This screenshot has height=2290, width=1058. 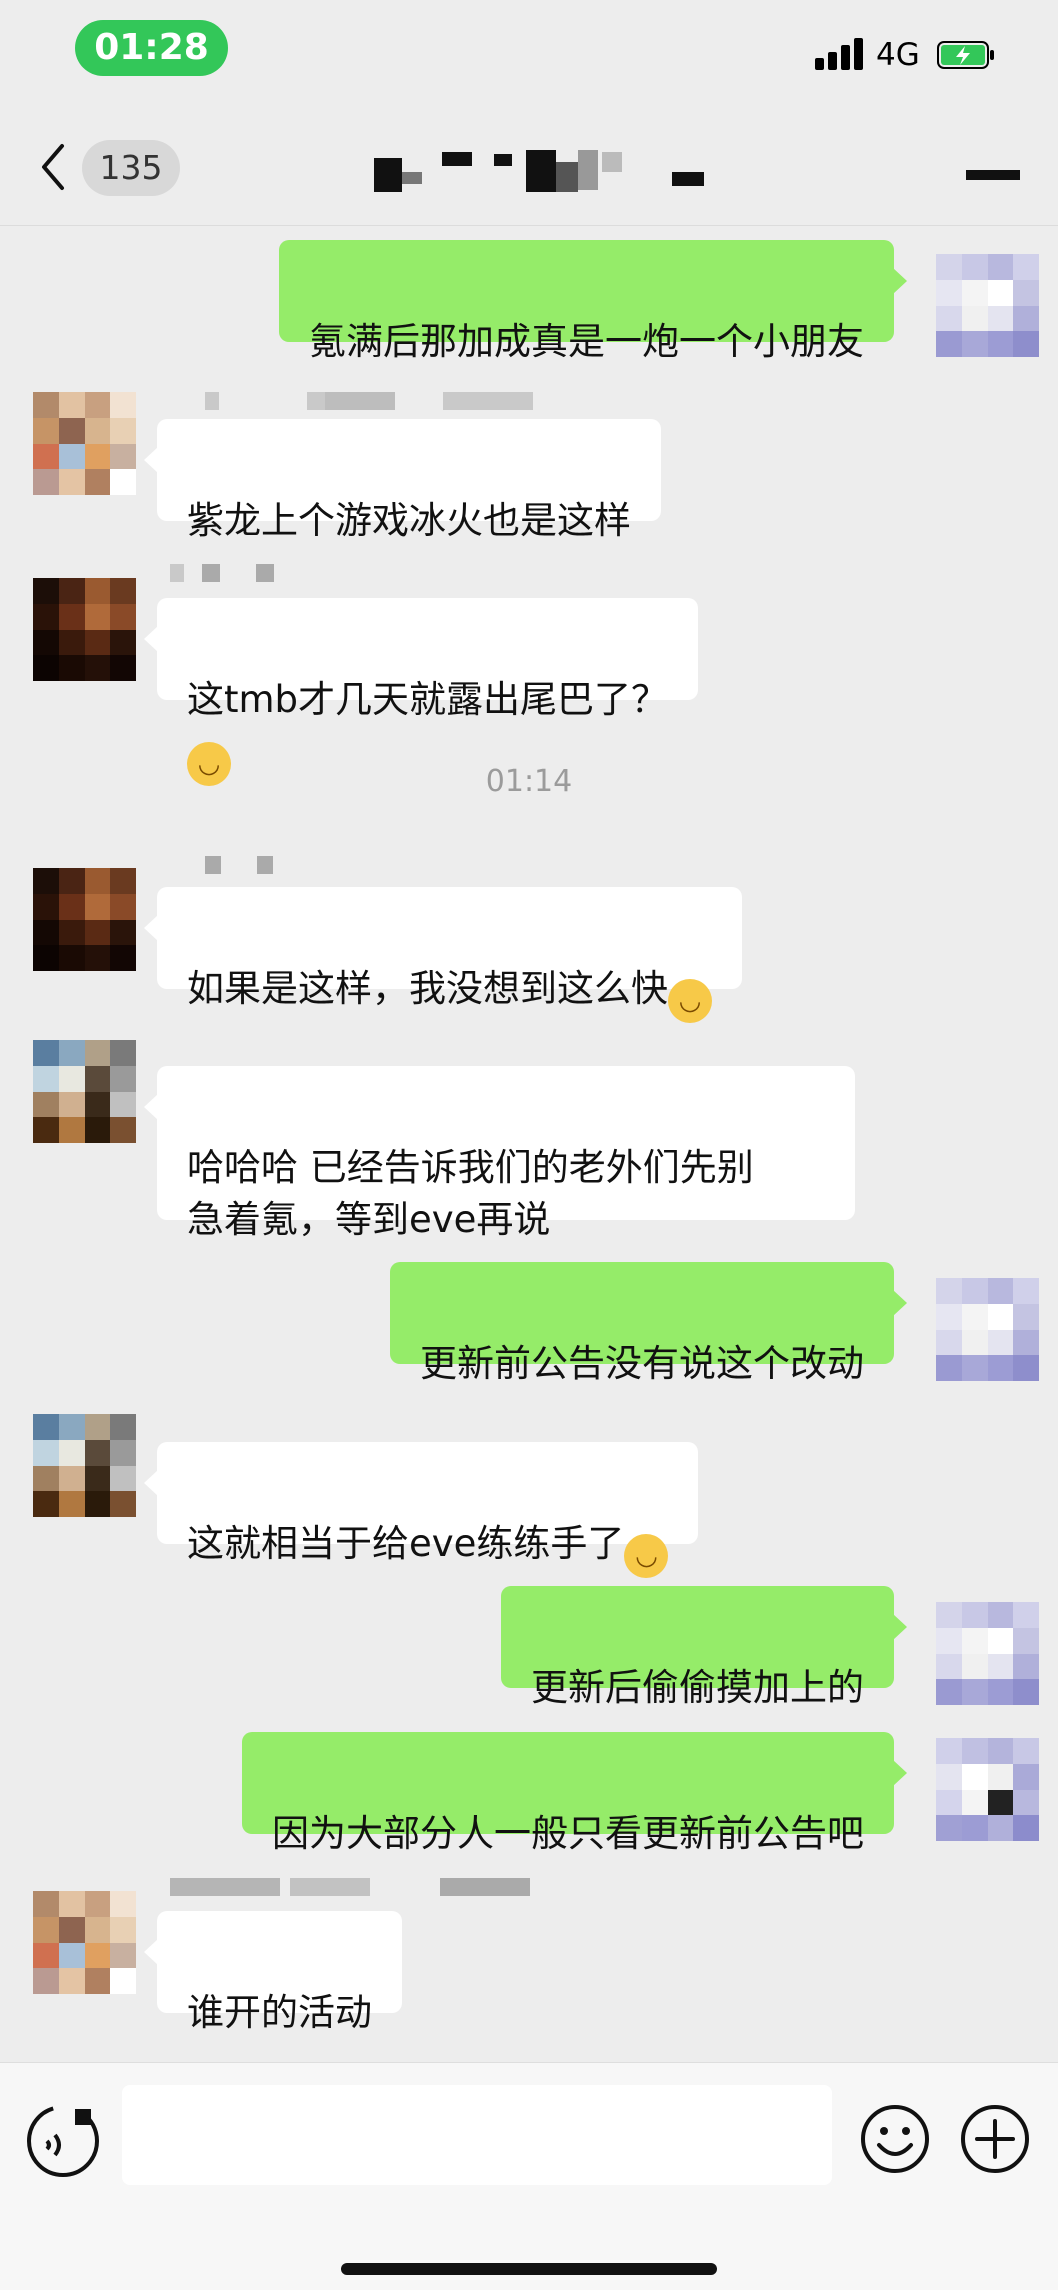 What do you see at coordinates (704, 1647) in the screenshot?
I see `message-bubble-outgoing: 更新后偷偷摸加上的` at bounding box center [704, 1647].